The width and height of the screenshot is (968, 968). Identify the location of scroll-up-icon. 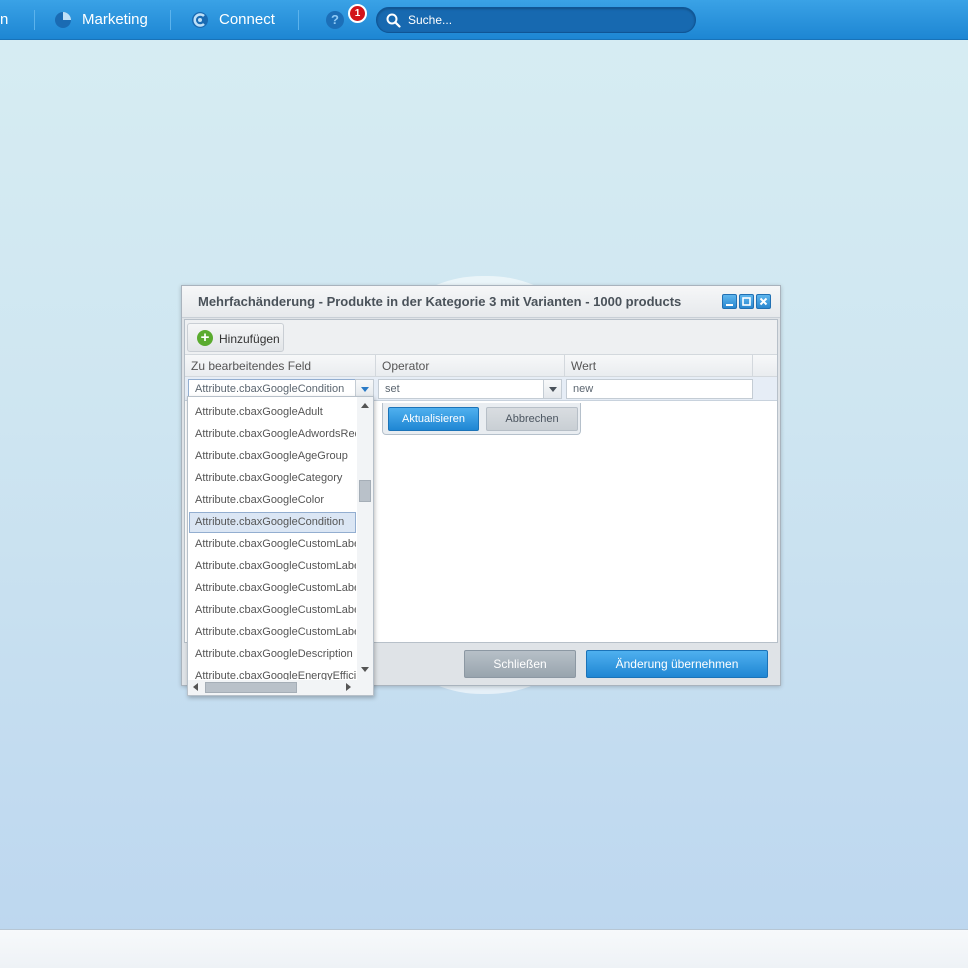
(365, 405).